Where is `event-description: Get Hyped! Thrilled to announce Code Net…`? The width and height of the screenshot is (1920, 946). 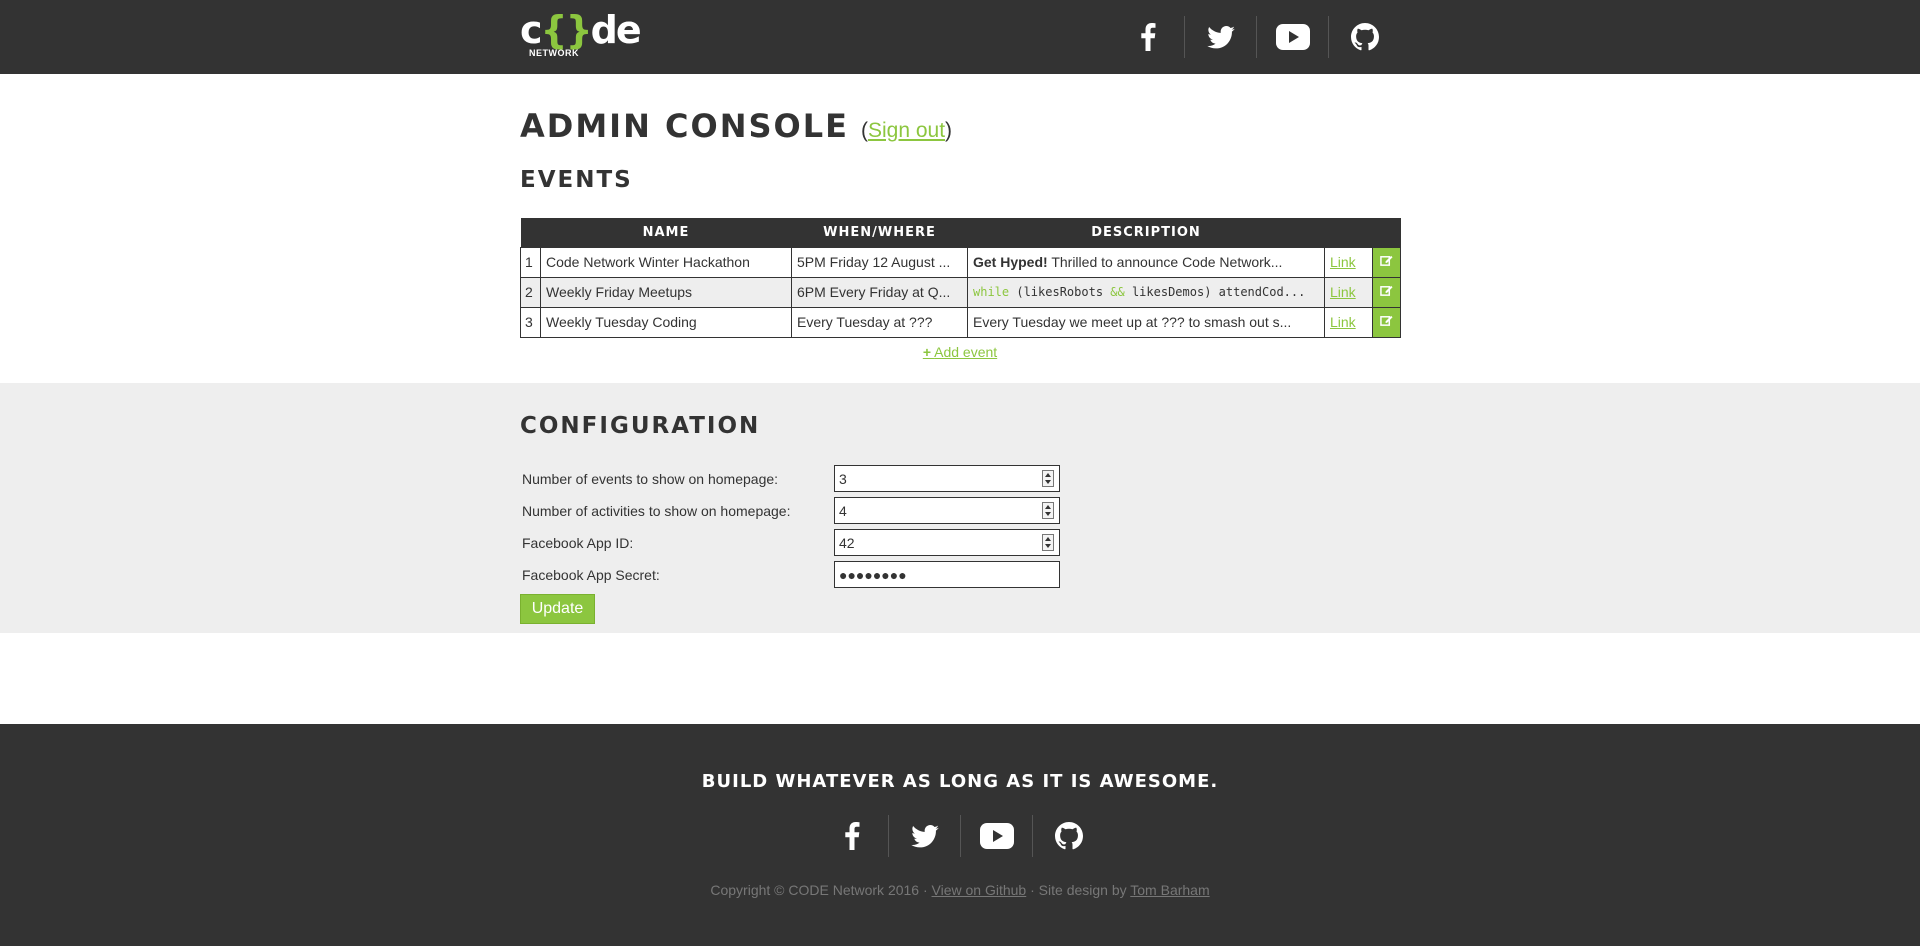
event-description: Get Hyped! Thrilled to announce Code Net… is located at coordinates (1146, 262).